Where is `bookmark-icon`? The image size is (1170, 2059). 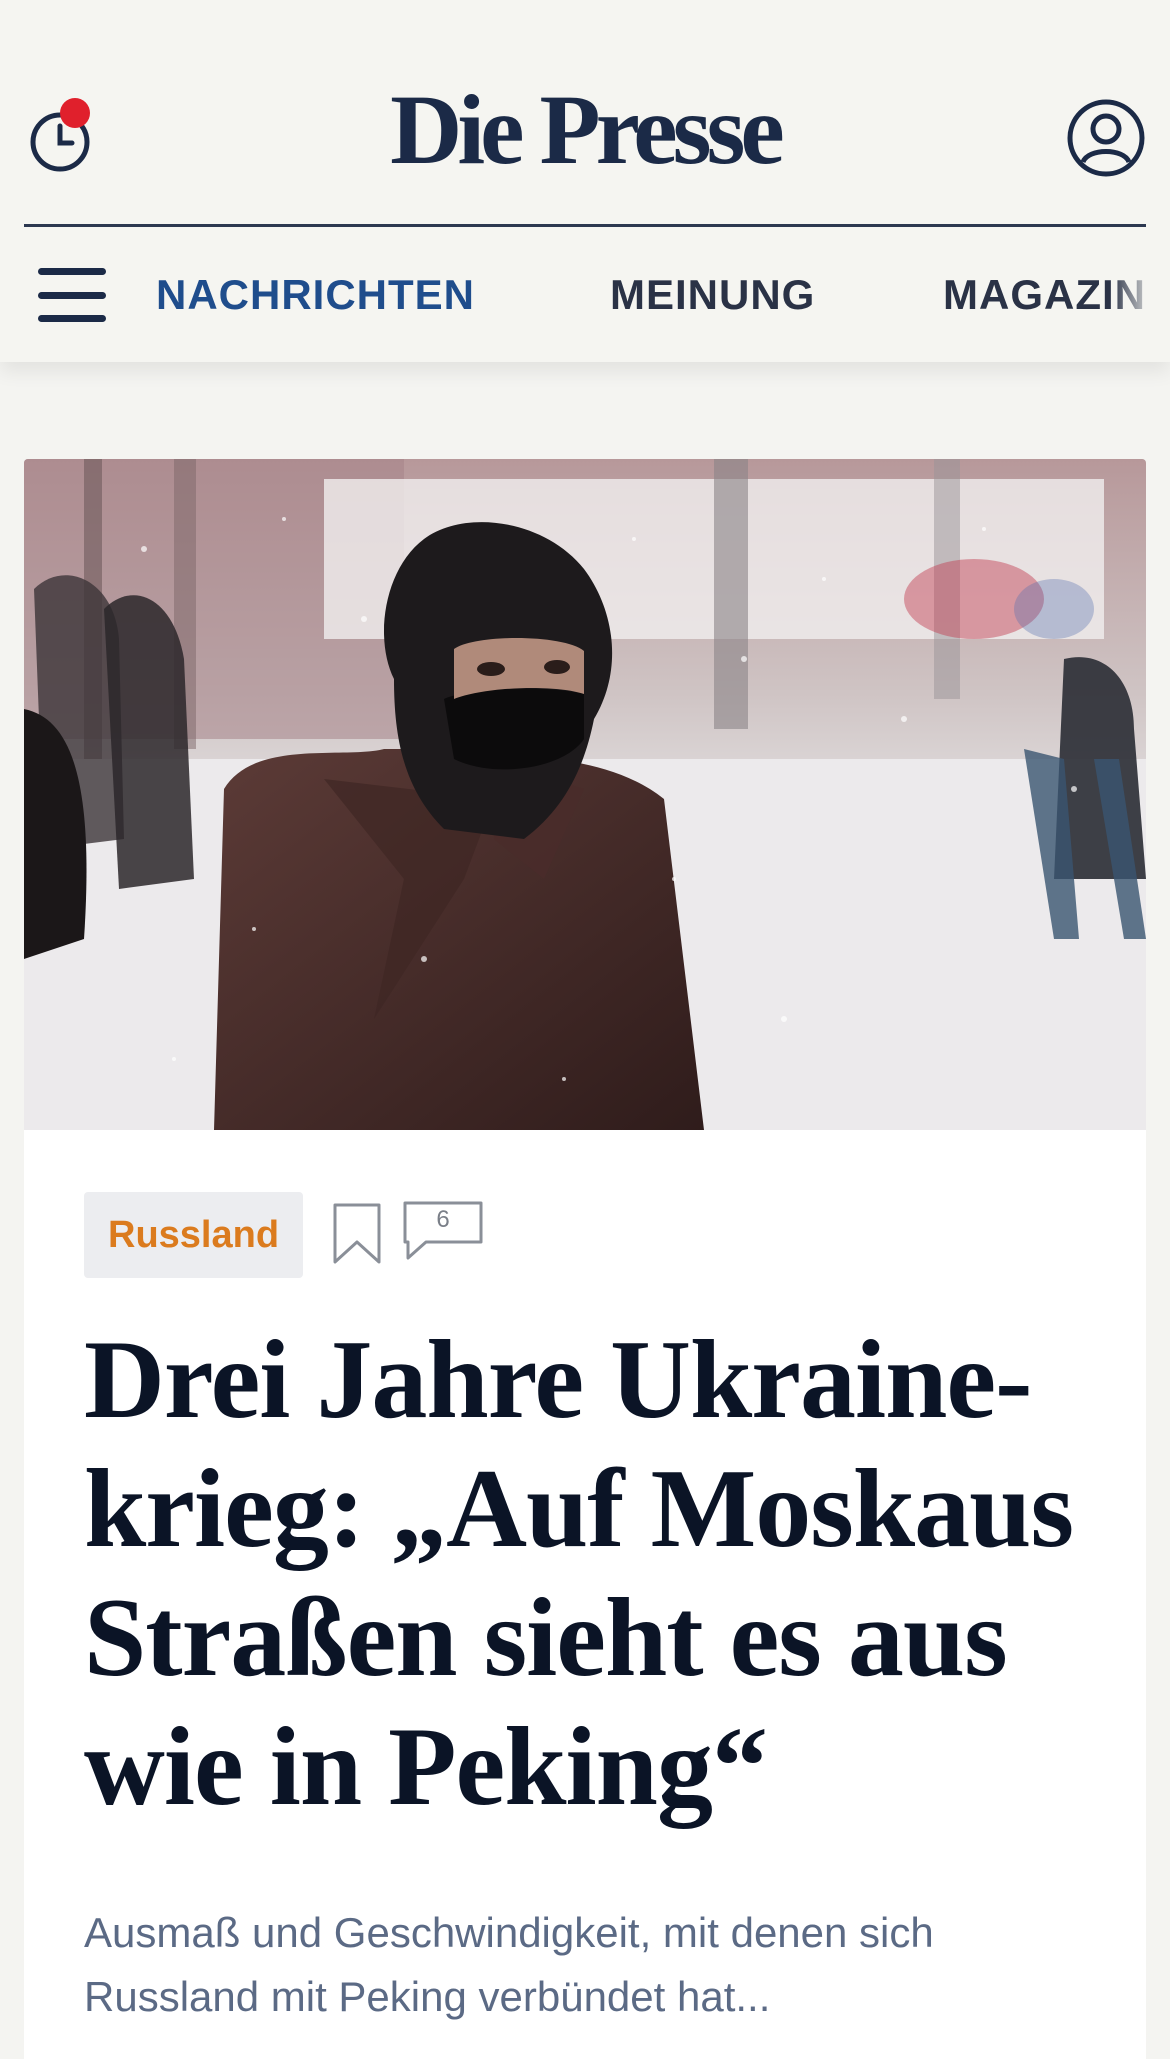
bookmark-icon is located at coordinates (357, 1233).